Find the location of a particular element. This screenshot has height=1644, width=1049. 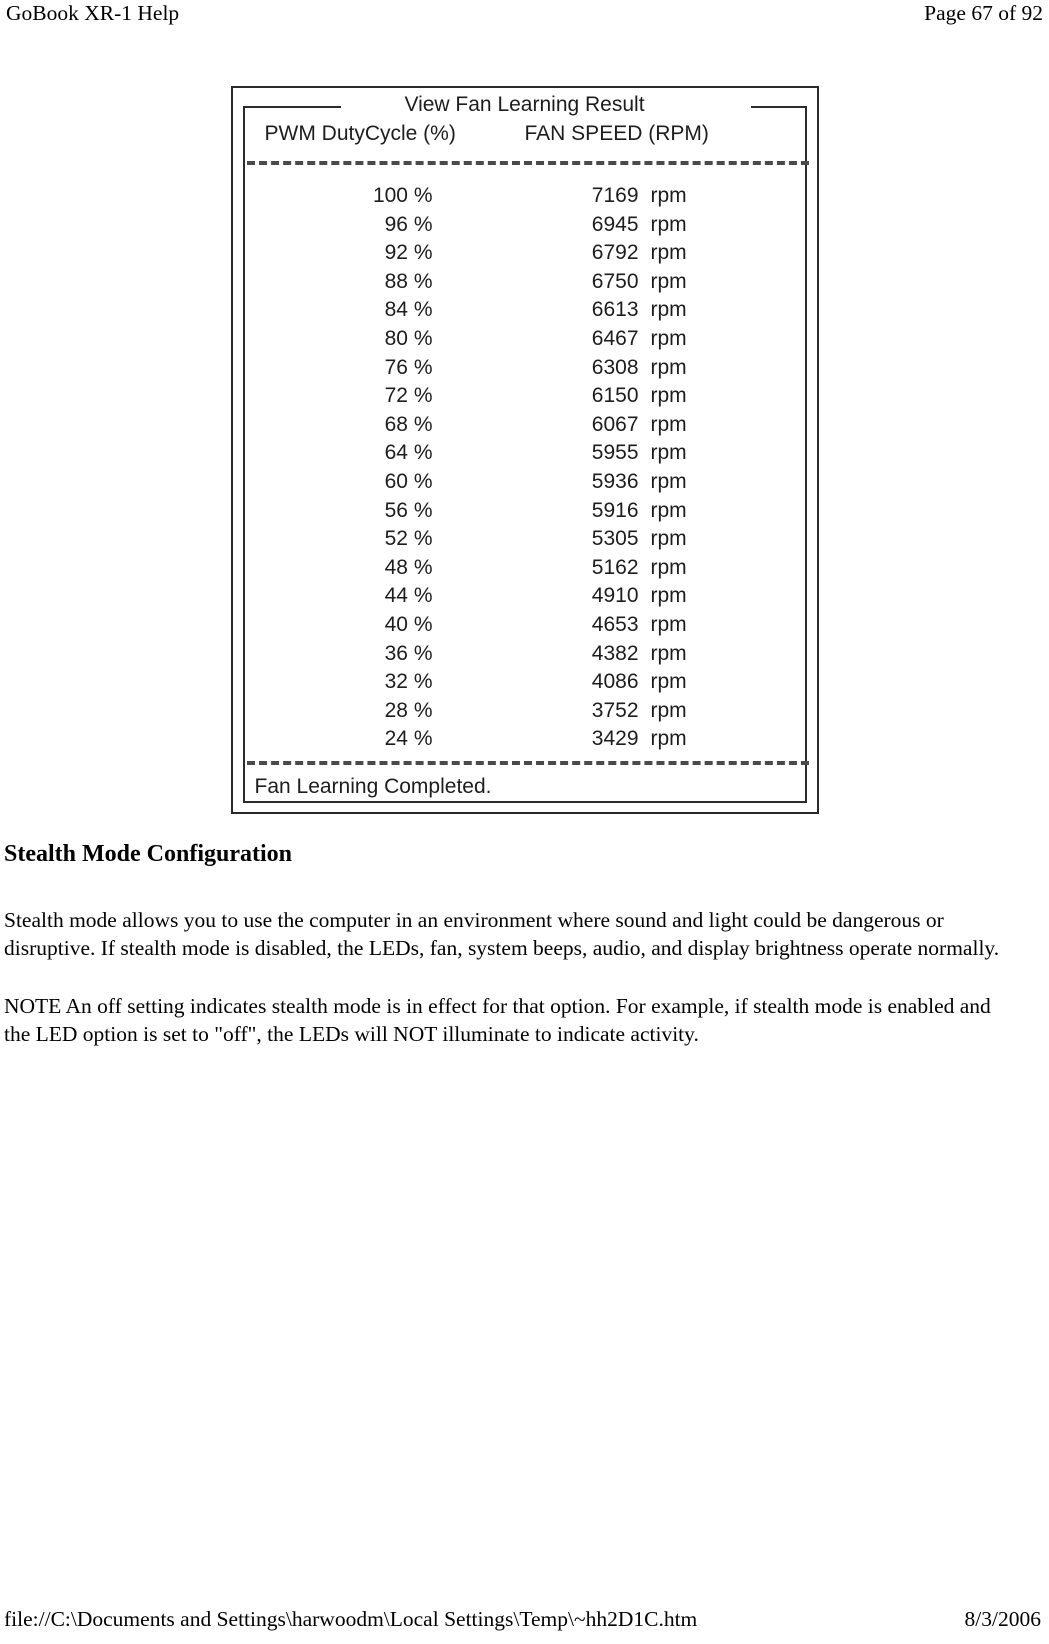

cell-duty-cycle: 64 % is located at coordinates (408, 453).